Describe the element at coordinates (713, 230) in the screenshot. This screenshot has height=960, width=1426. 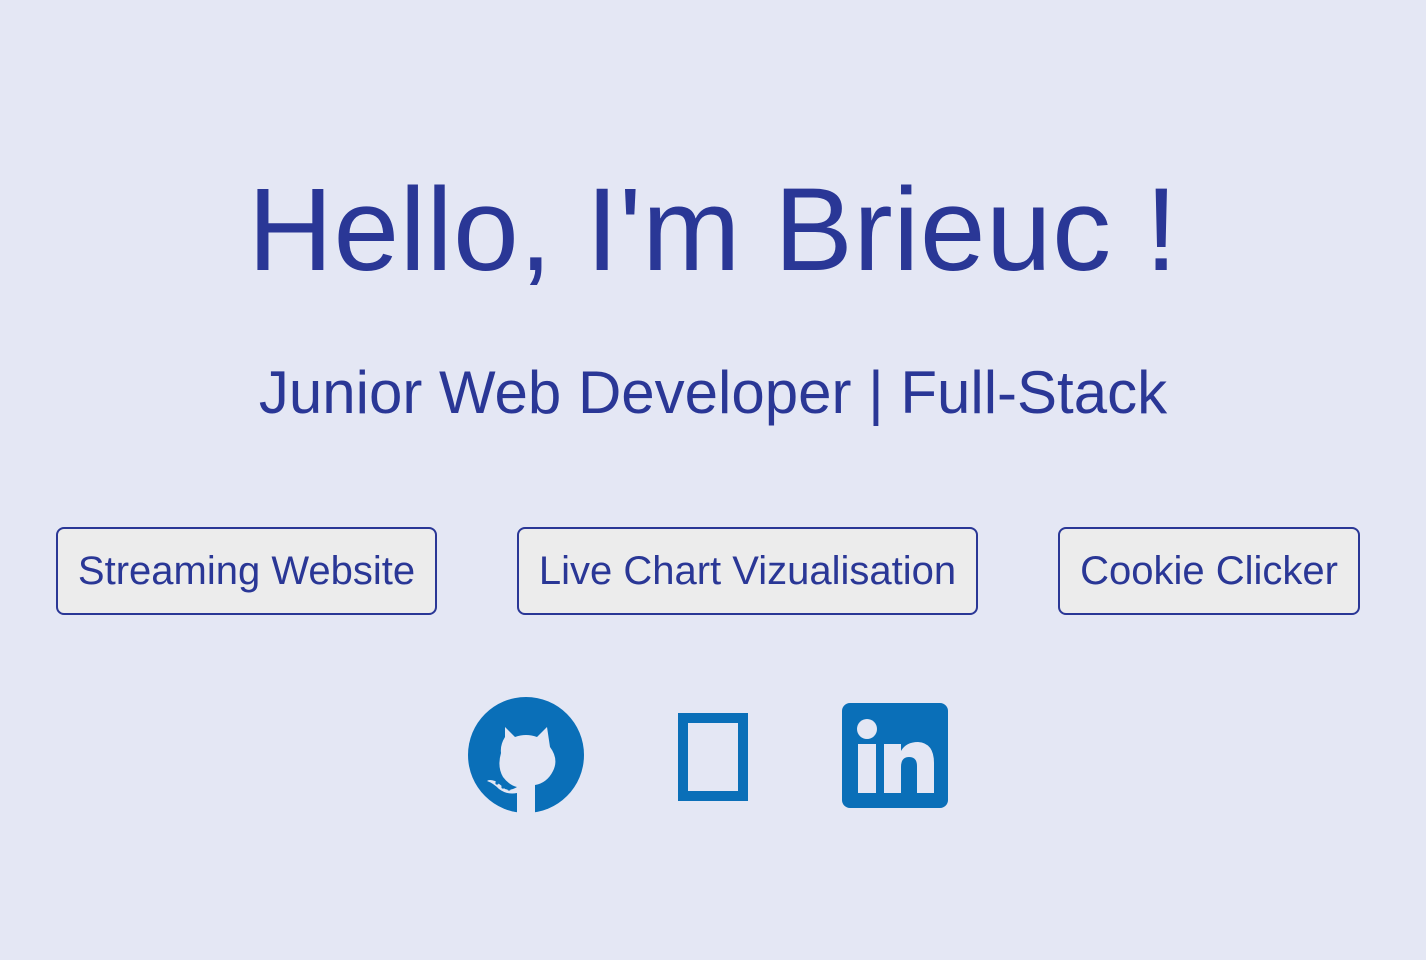
I see `hero-title: Hello, I'm Brieuc !` at that location.